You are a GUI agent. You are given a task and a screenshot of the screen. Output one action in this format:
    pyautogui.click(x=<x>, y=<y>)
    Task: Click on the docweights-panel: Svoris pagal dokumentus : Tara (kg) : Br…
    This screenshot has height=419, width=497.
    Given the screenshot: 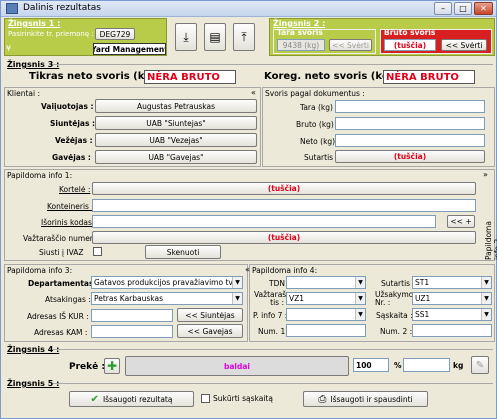 What is the action you would take?
    pyautogui.click(x=378, y=127)
    